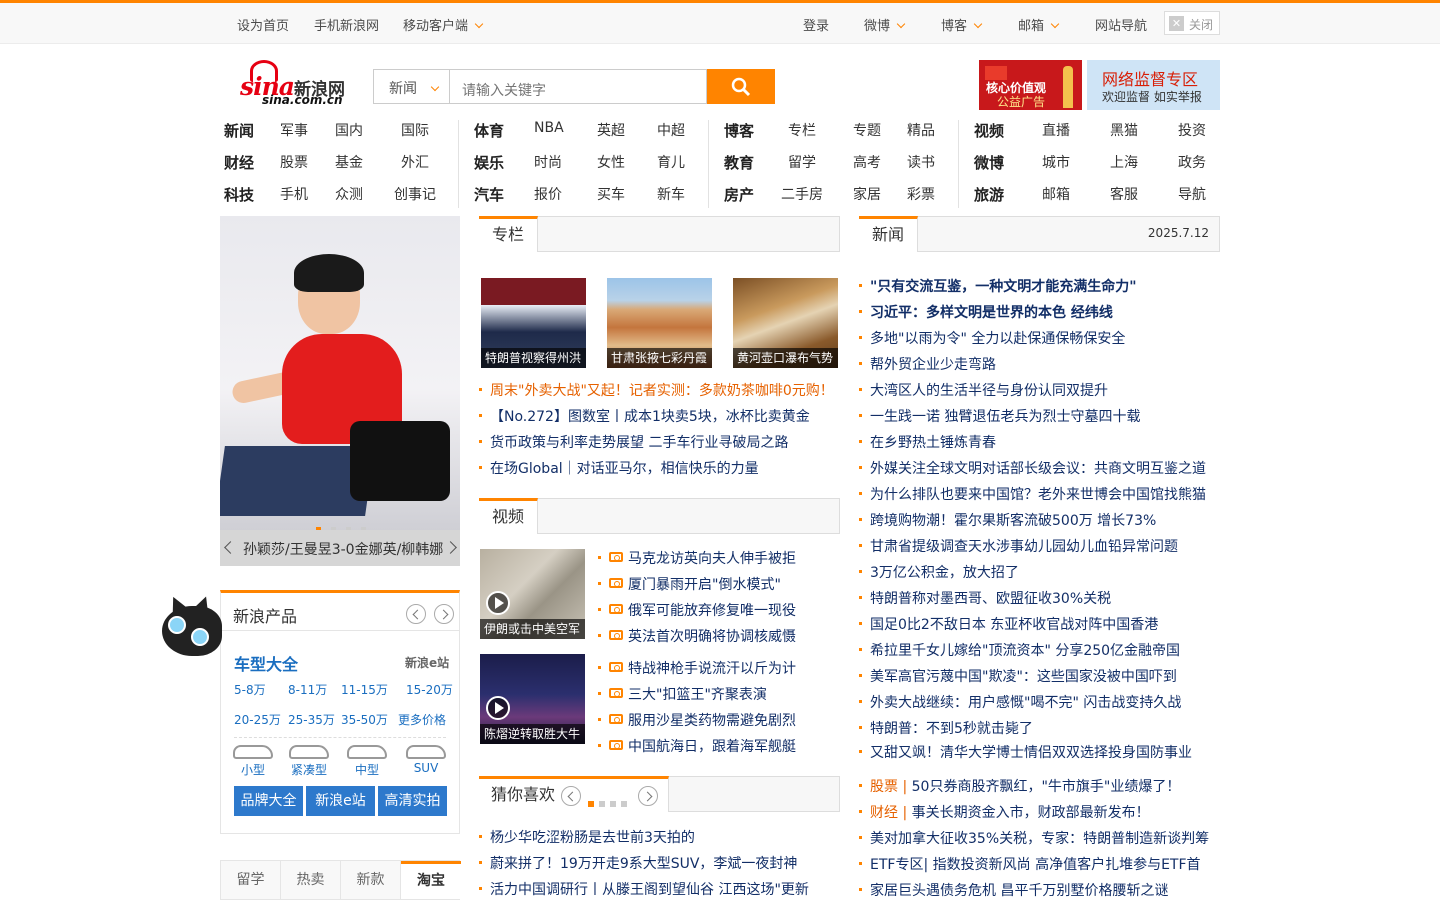  Describe the element at coordinates (411, 86) in the screenshot. I see `search-category-select: 新闻` at that location.